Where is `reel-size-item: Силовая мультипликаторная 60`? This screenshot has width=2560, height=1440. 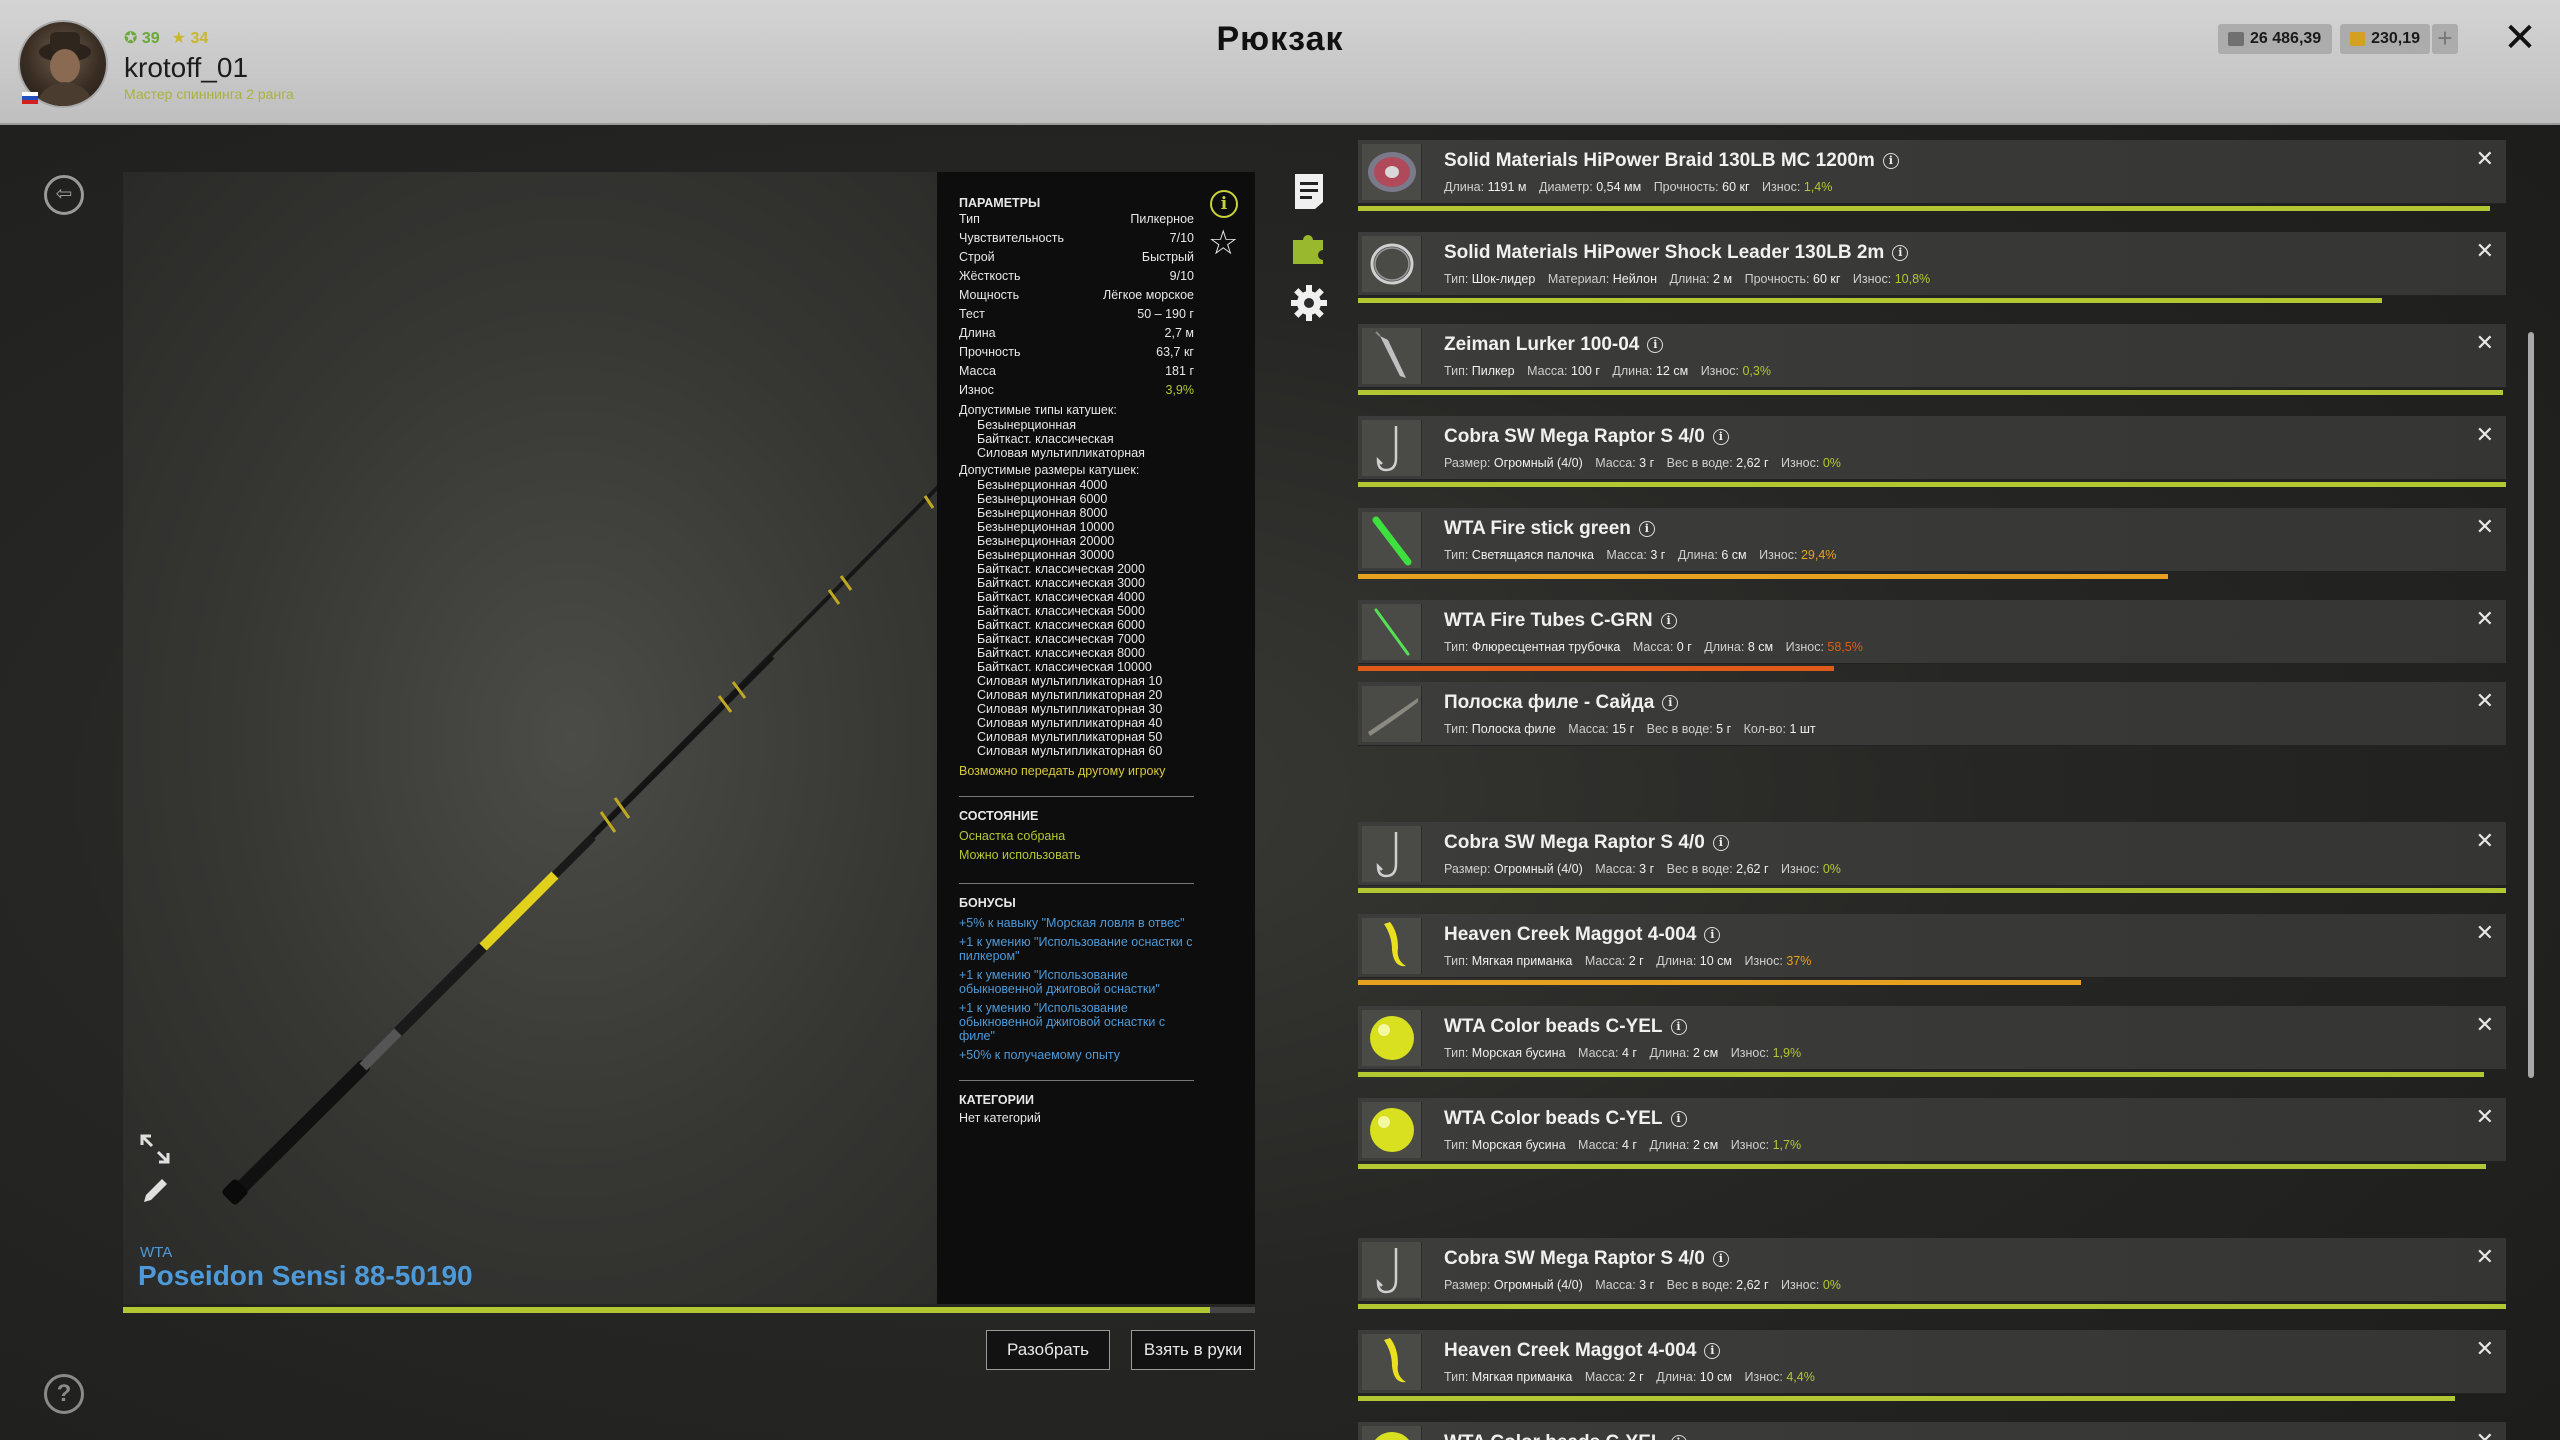
reel-size-item: Силовая мультипликаторная 60 is located at coordinates (1070, 751).